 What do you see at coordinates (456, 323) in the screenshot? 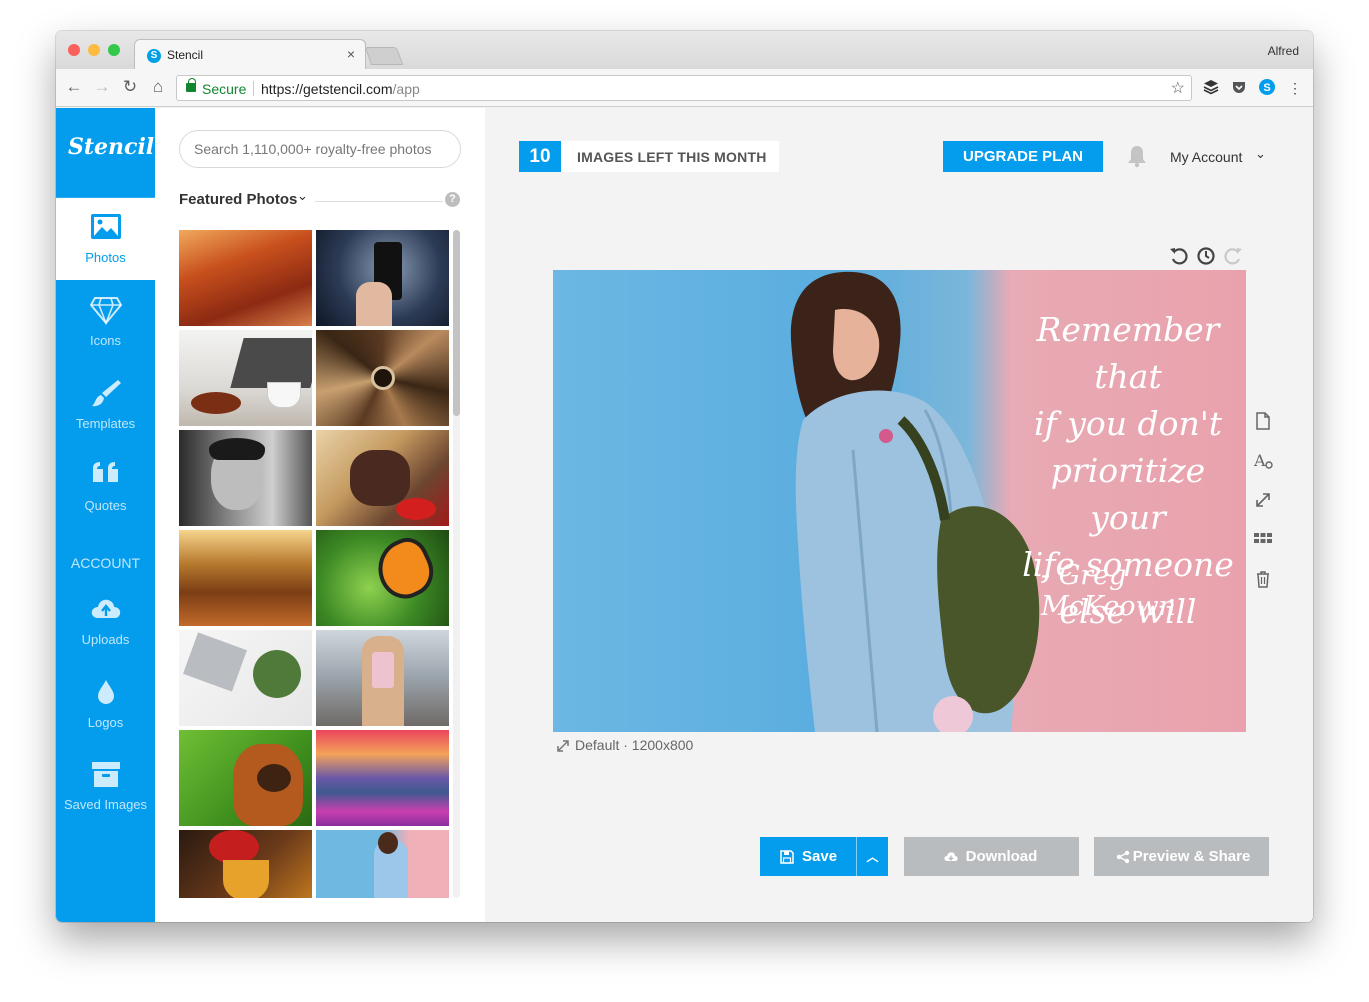
I see `photo-grid-scrollbar-thumb` at bounding box center [456, 323].